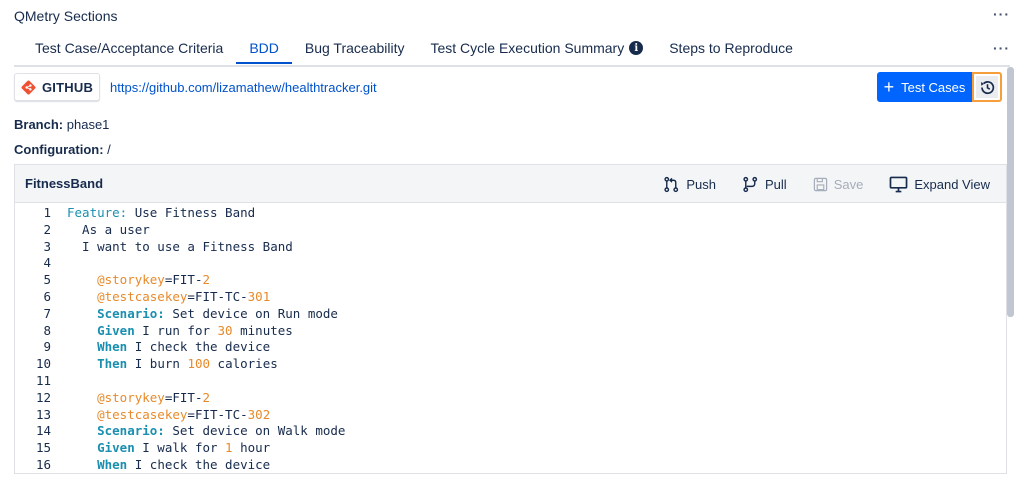 The image size is (1024, 485). What do you see at coordinates (262, 330) in the screenshot?
I see `code-token: minutes` at bounding box center [262, 330].